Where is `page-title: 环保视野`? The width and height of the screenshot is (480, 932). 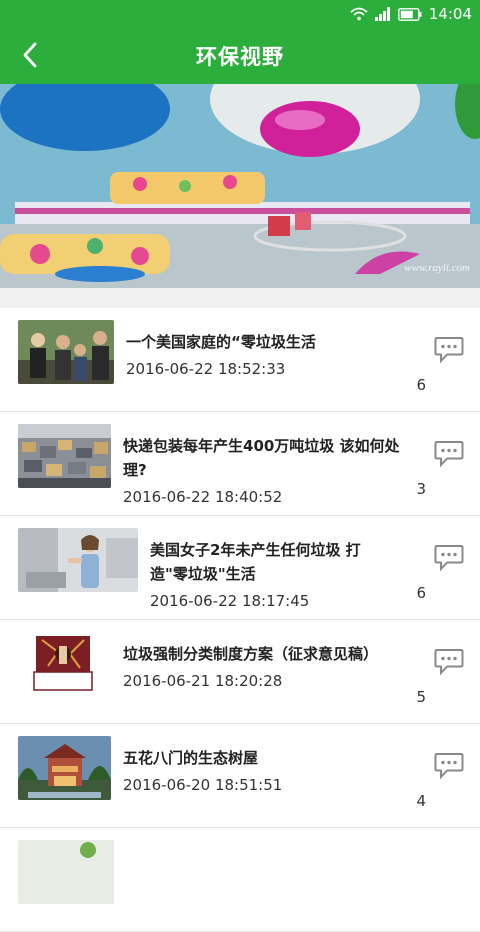 page-title: 环保视野 is located at coordinates (240, 57).